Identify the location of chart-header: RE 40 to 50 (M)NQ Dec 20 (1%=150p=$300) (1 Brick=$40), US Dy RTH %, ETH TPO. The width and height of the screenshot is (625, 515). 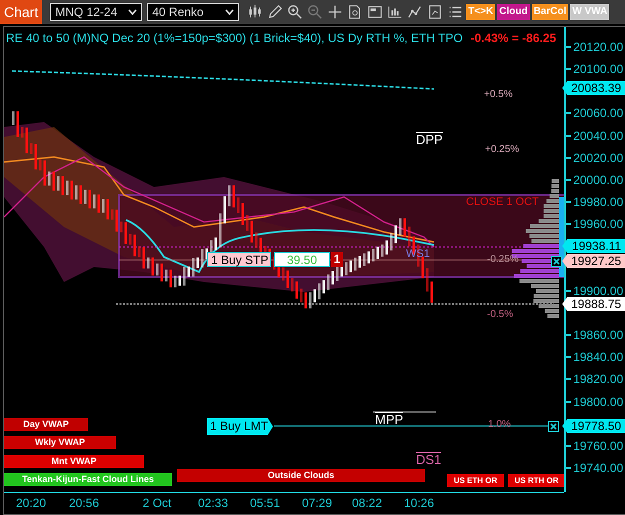
(234, 38).